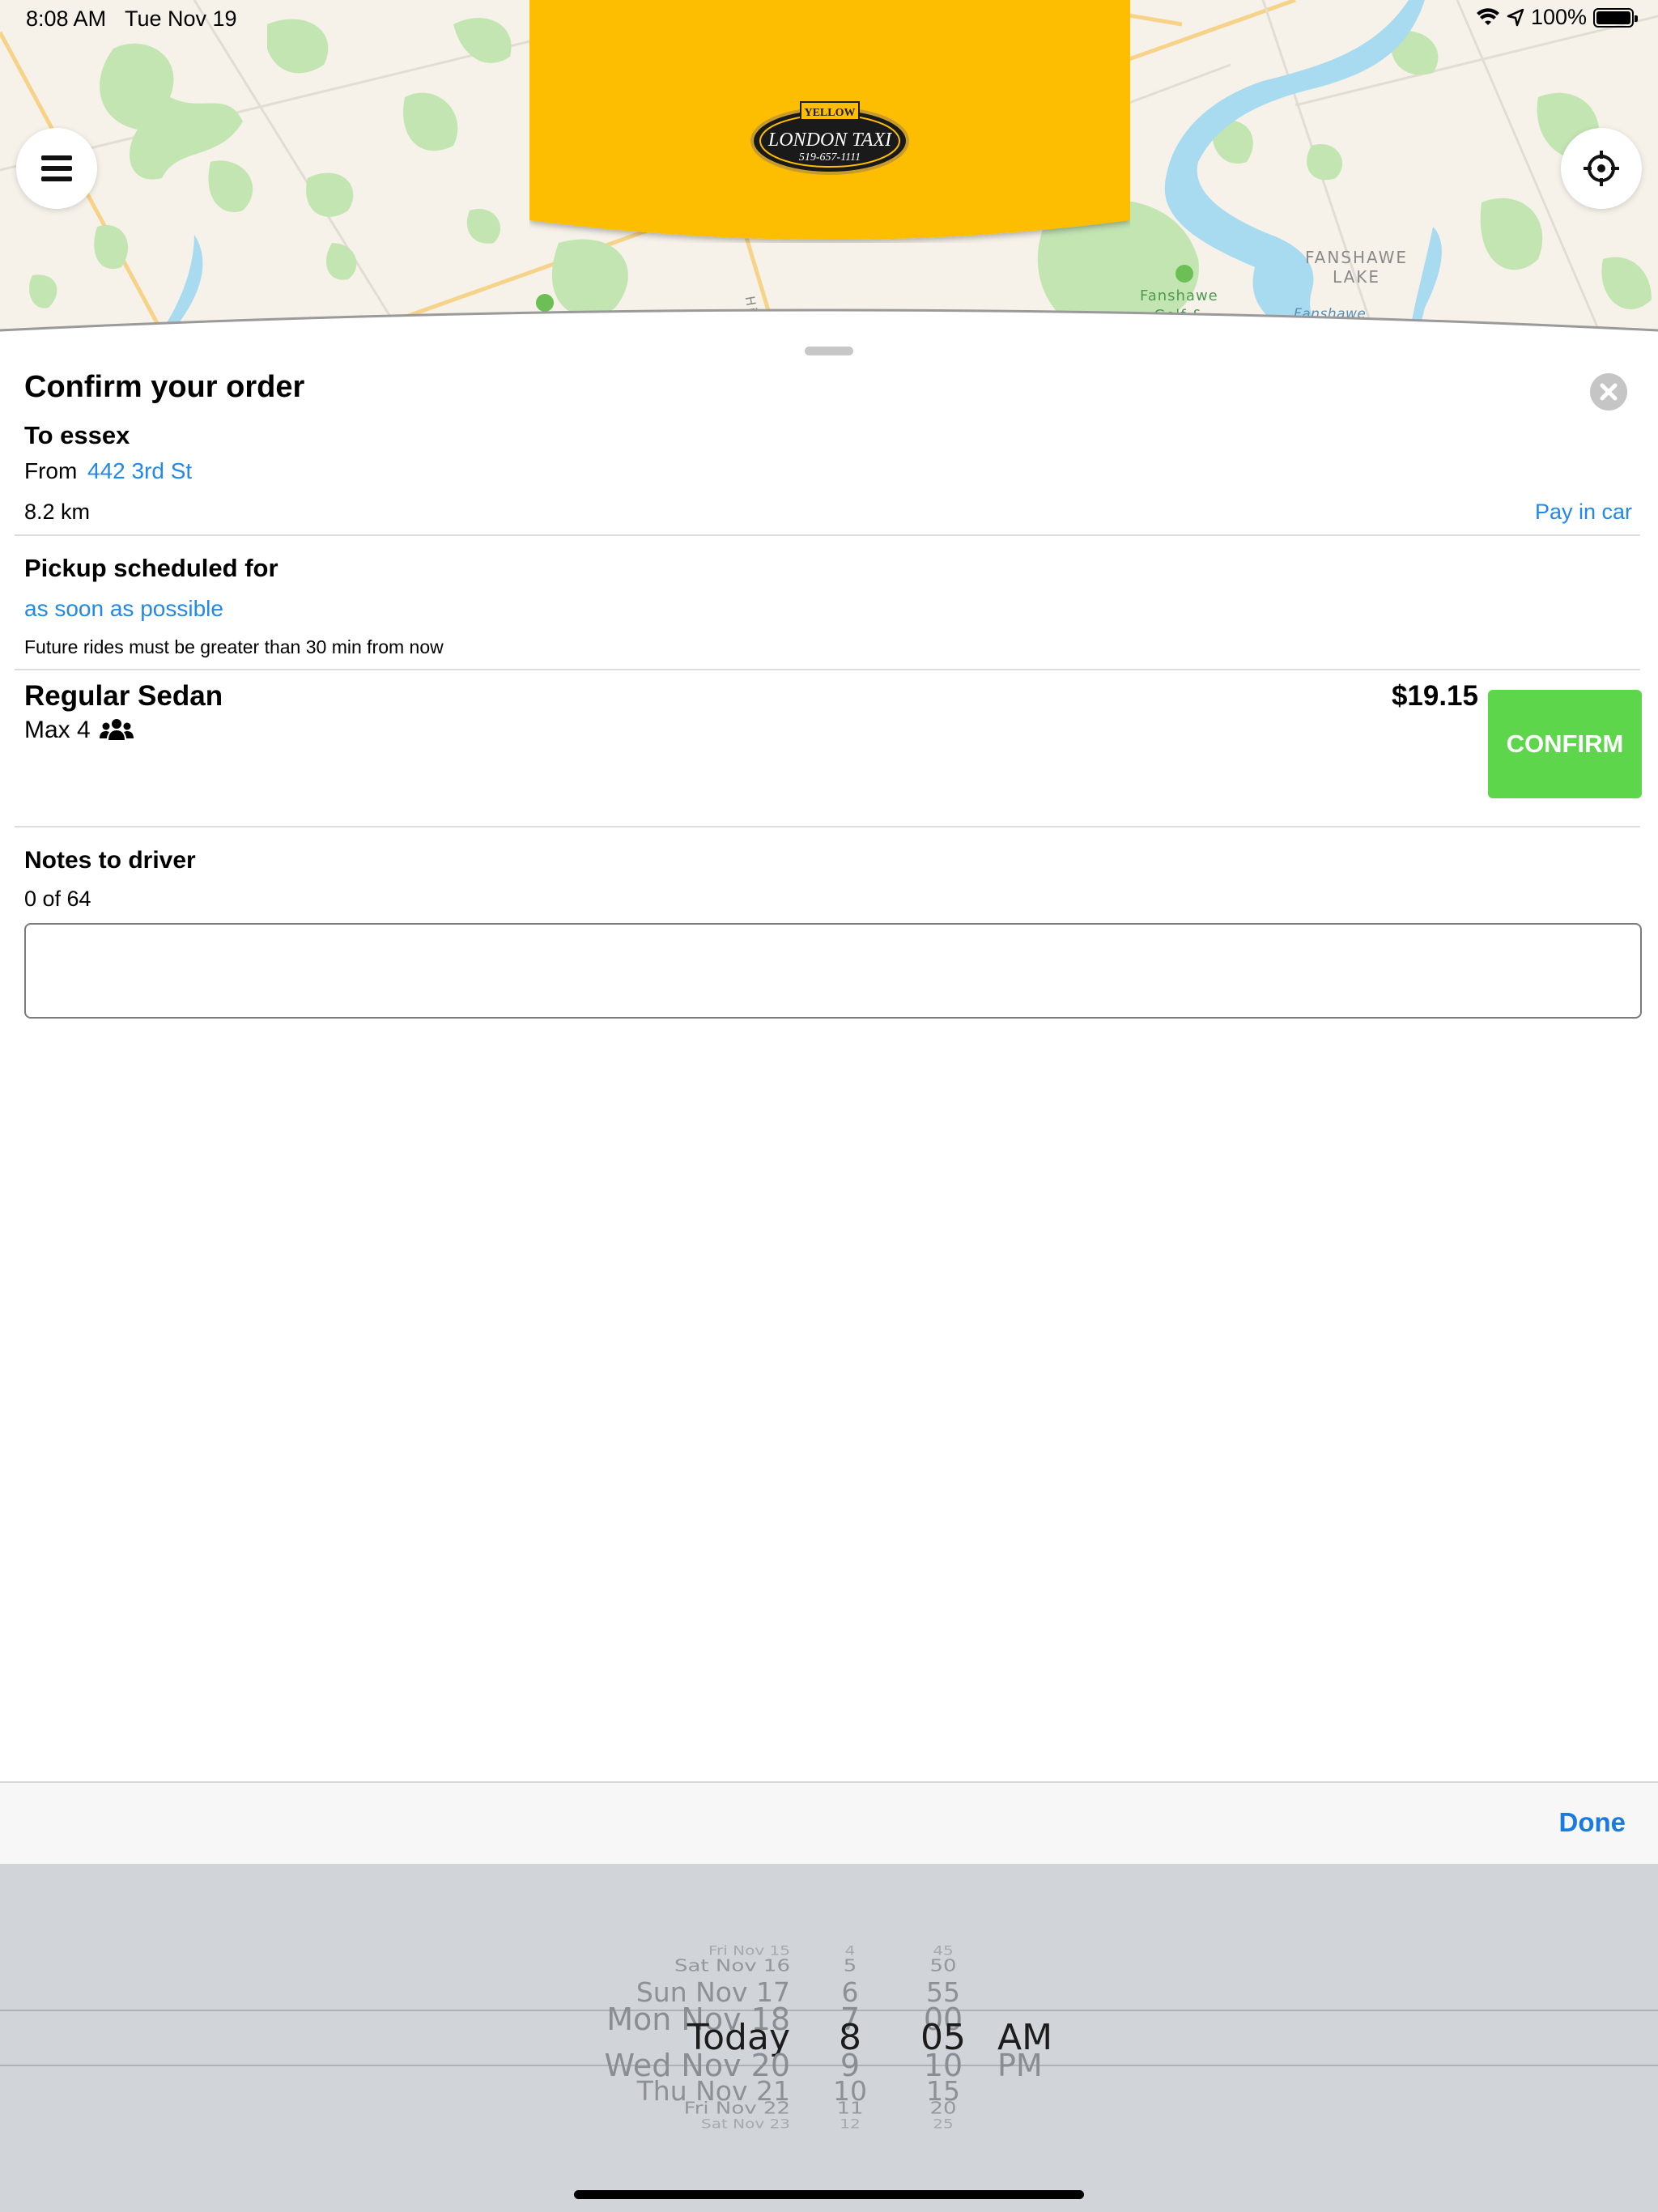  What do you see at coordinates (151, 568) in the screenshot?
I see `pickup-title: Pickup scheduled for` at bounding box center [151, 568].